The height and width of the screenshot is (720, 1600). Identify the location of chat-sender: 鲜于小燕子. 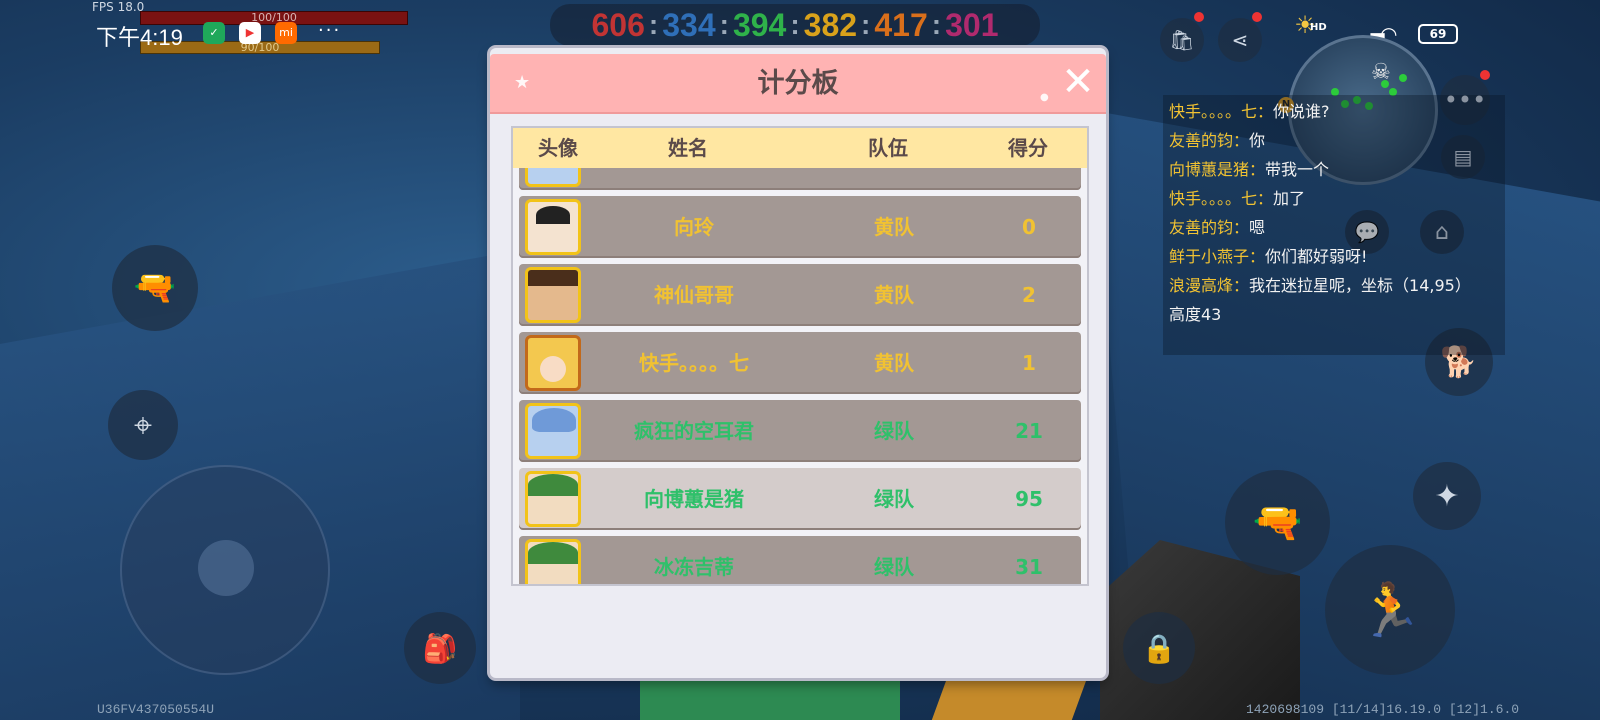
(1209, 256).